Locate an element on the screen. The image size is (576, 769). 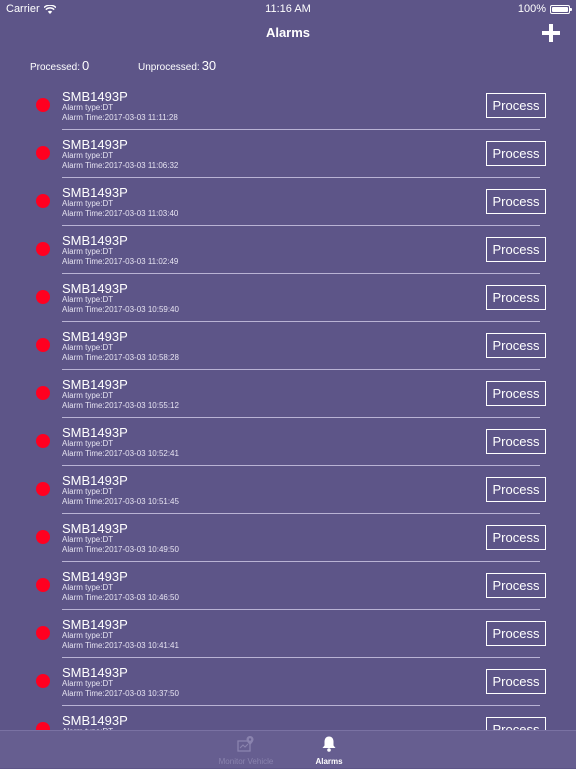
tab-alarms: Alarms is located at coordinates (329, 750).